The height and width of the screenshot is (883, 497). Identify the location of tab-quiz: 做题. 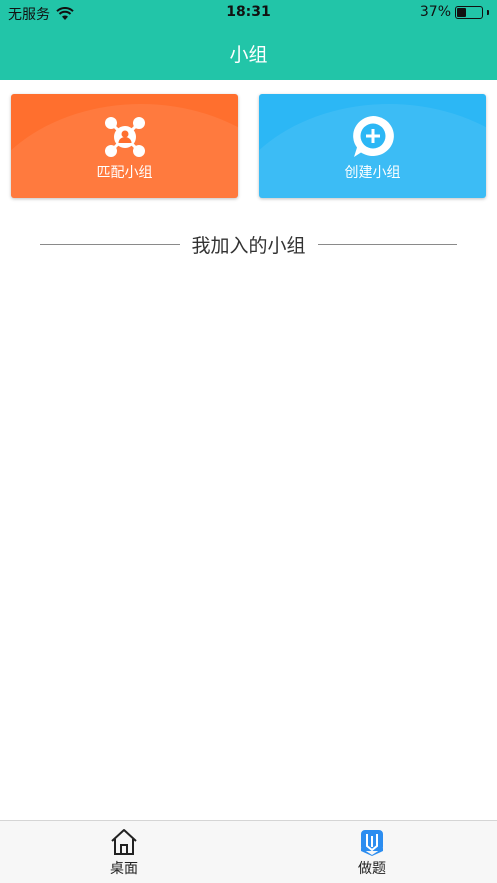
(372, 854).